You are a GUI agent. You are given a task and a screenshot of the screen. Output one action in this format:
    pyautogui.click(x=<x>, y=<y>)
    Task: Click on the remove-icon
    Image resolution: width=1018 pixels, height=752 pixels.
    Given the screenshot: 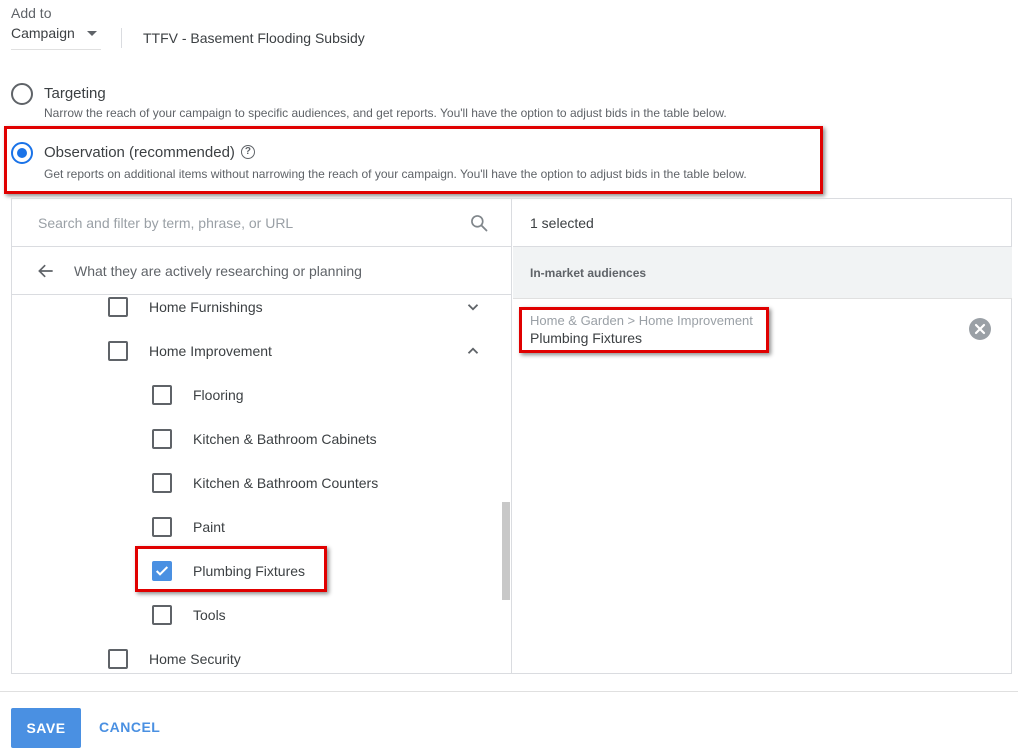 What is the action you would take?
    pyautogui.click(x=980, y=329)
    